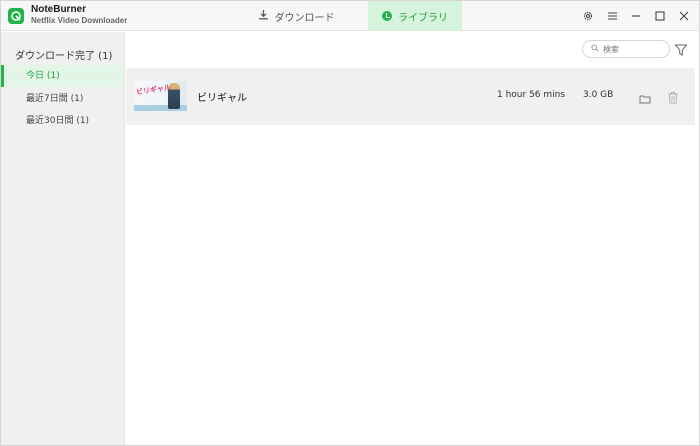 The height and width of the screenshot is (446, 700). I want to click on tab-download-label: ダウンロード, so click(304, 18).